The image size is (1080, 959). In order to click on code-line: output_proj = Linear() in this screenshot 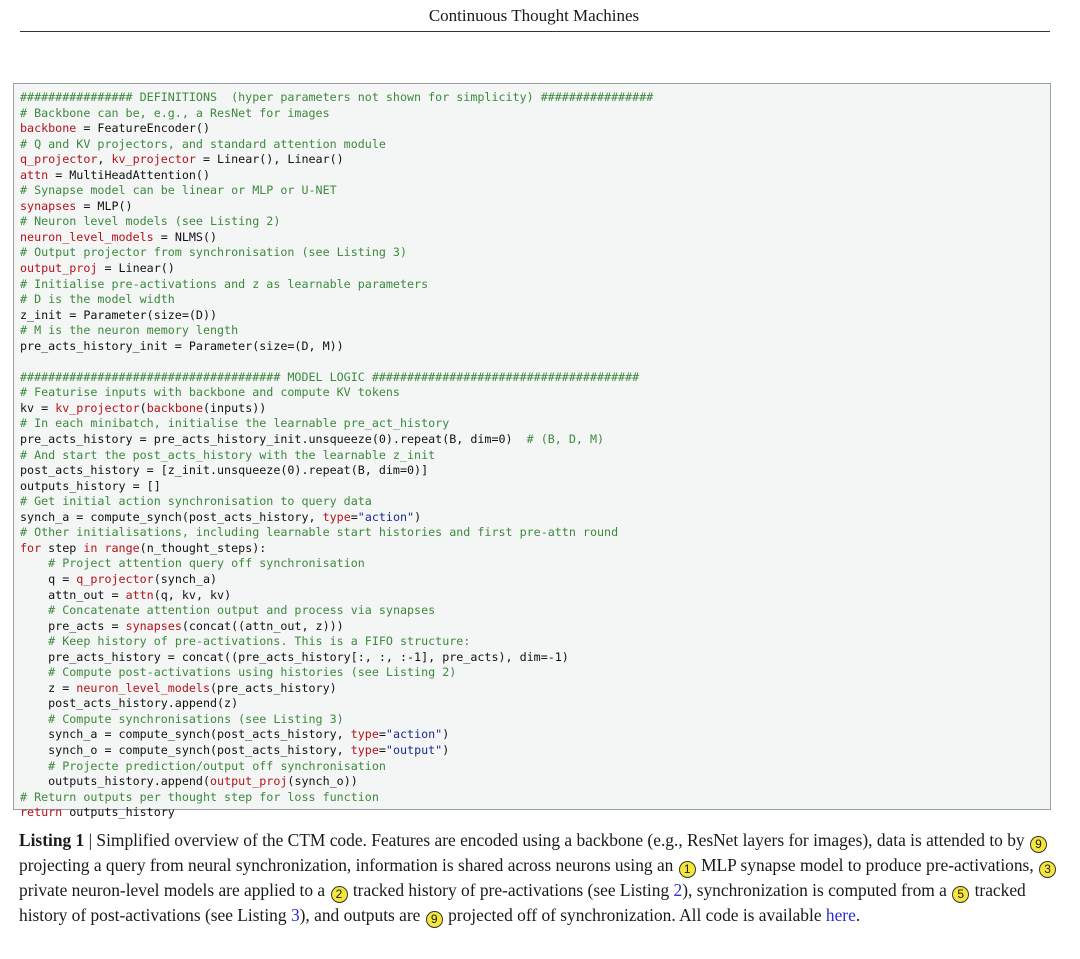, I will do `click(535, 269)`.